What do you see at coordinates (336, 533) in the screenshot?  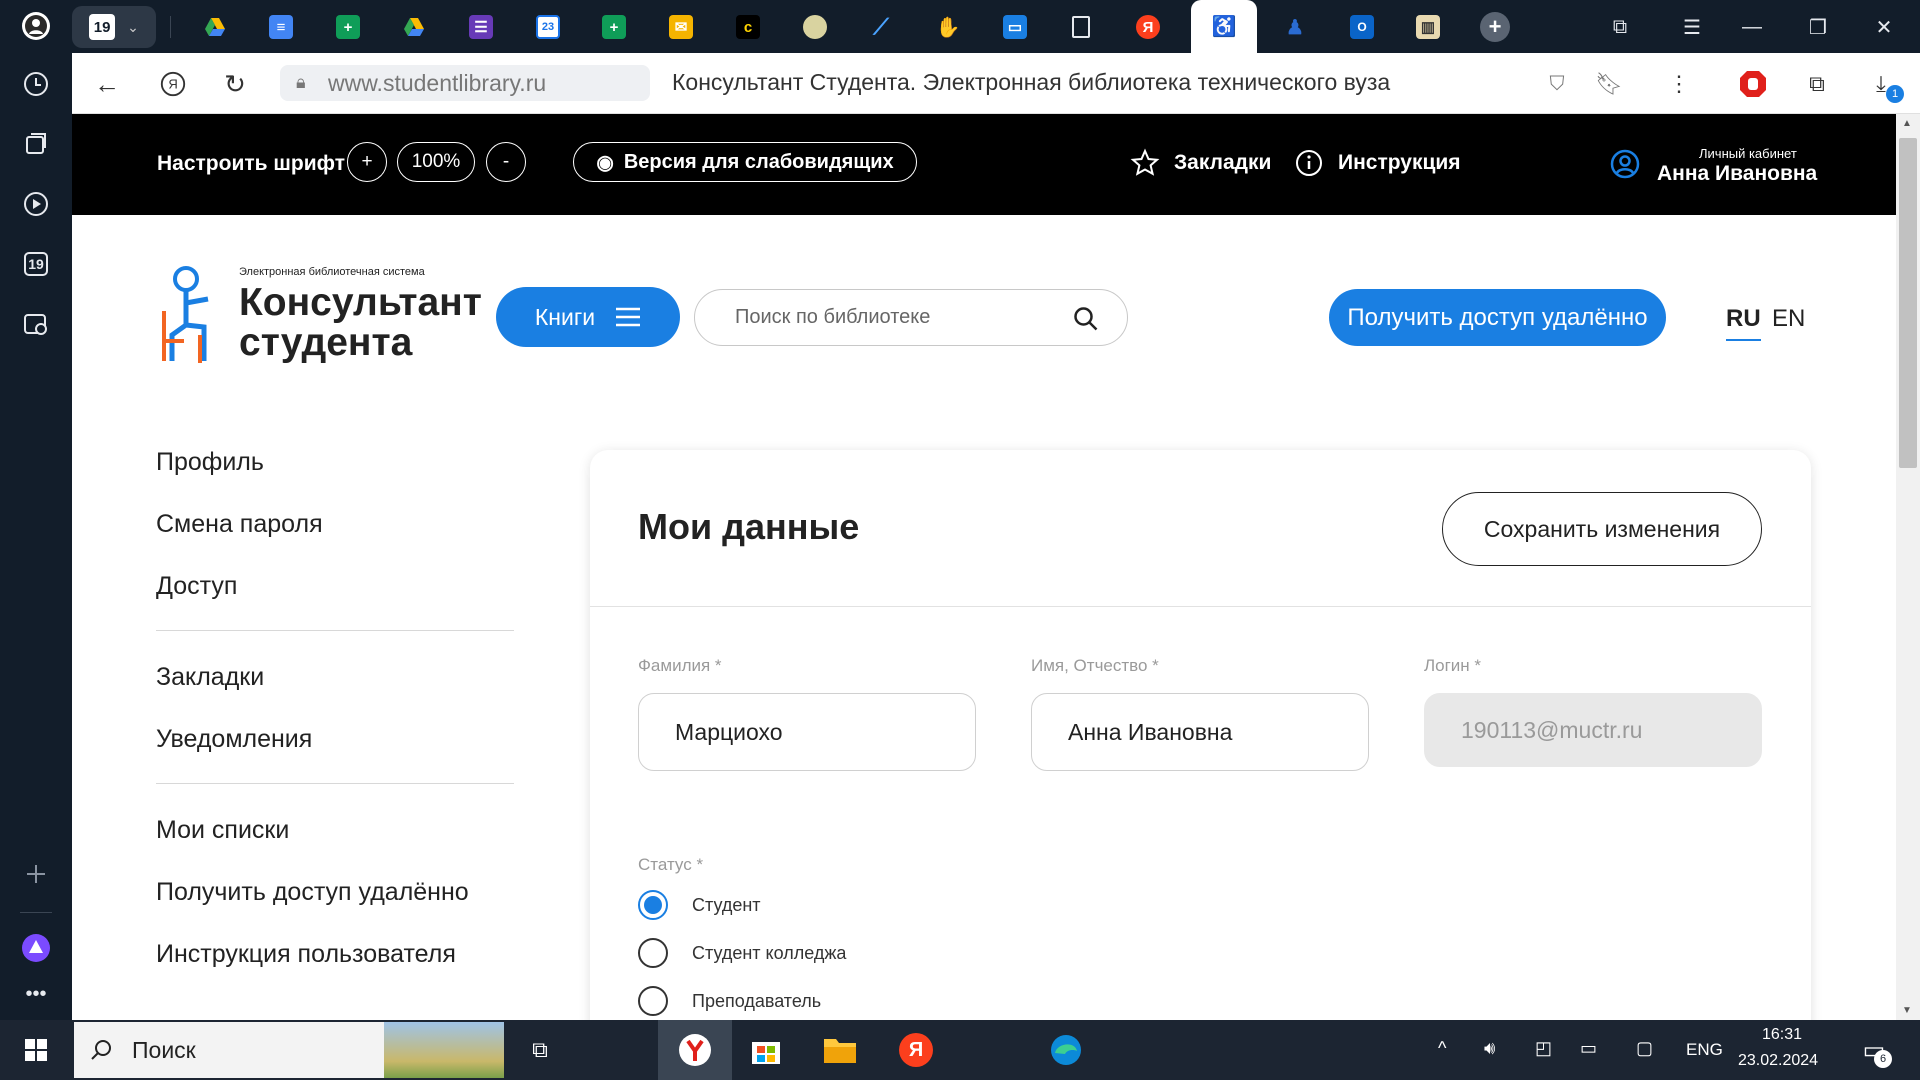 I see `nav-change-password: Смена пароля` at bounding box center [336, 533].